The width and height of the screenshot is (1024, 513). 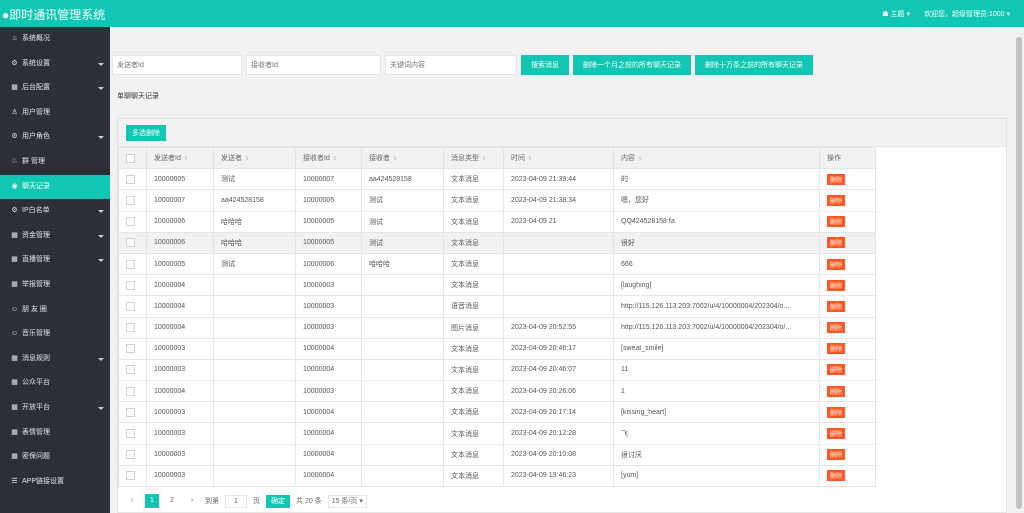 What do you see at coordinates (55, 236) in the screenshot?
I see `sidebar-item: ▦ 资金管理` at bounding box center [55, 236].